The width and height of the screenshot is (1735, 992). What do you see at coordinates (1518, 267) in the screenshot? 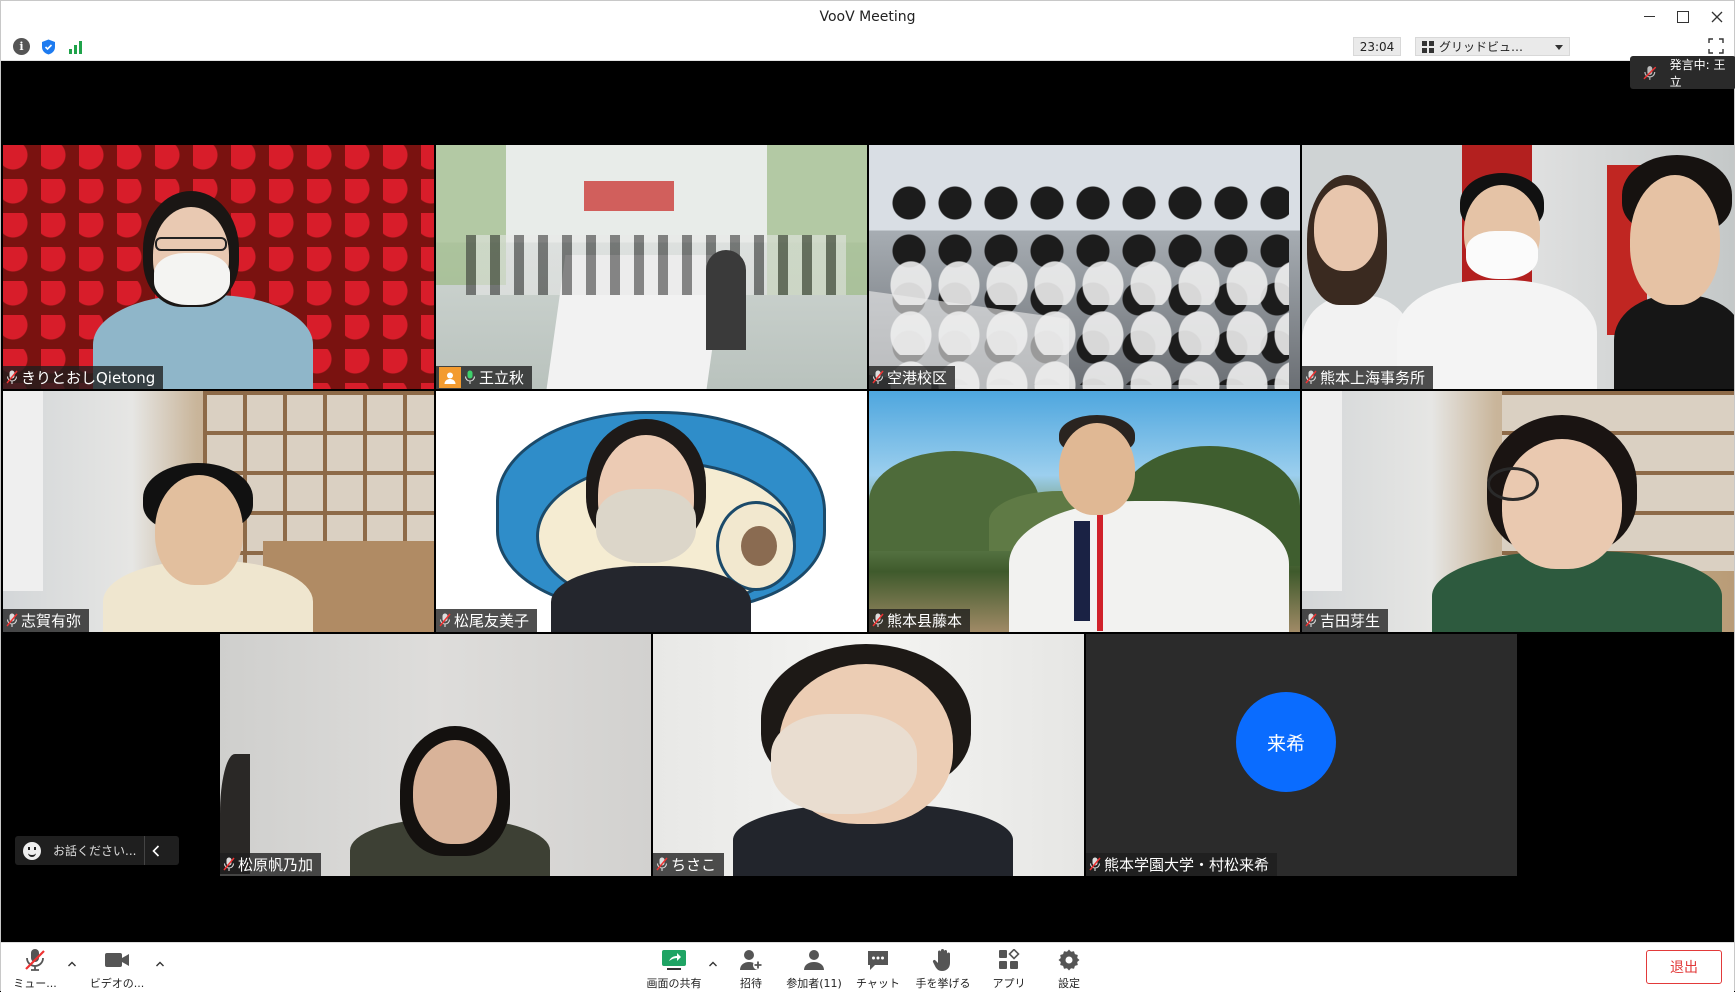
I see `video-tile: 熊本上海事务所` at bounding box center [1518, 267].